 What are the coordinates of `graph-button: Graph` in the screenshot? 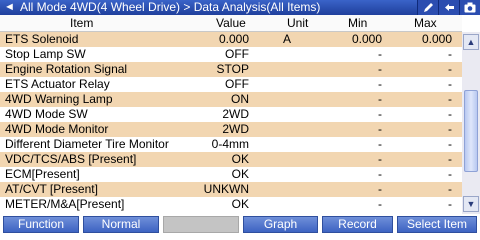 It's located at (280, 224).